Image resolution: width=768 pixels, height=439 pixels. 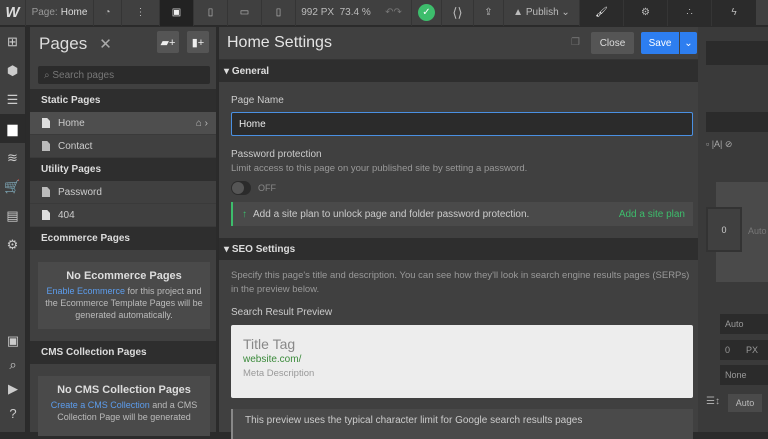 What do you see at coordinates (60, 13) in the screenshot?
I see `page-selector: Page: Home` at bounding box center [60, 13].